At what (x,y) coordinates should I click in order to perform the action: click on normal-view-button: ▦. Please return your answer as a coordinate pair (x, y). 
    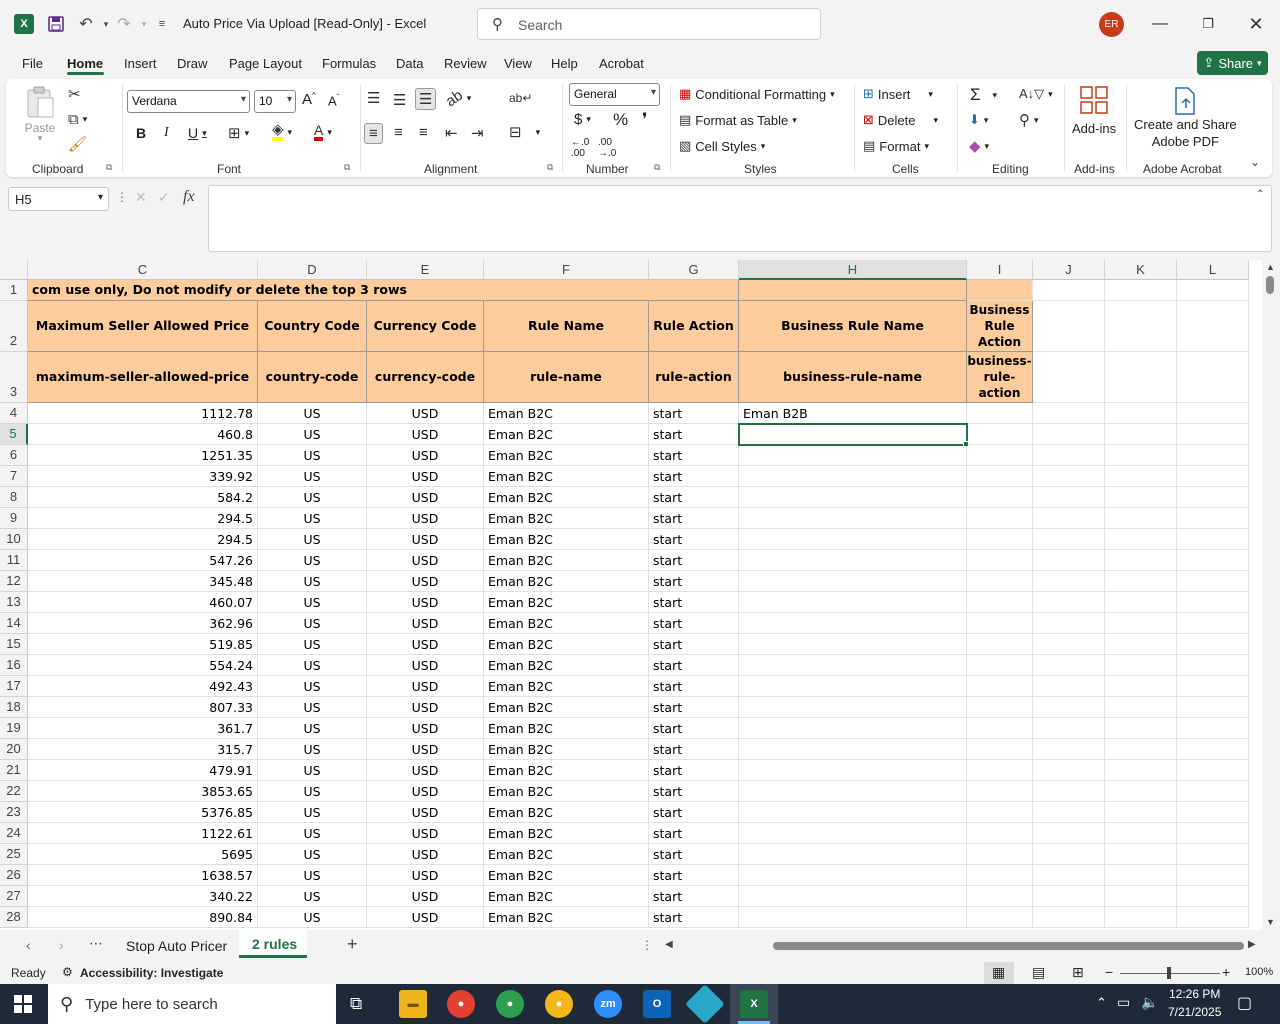
    Looking at the image, I should click on (999, 973).